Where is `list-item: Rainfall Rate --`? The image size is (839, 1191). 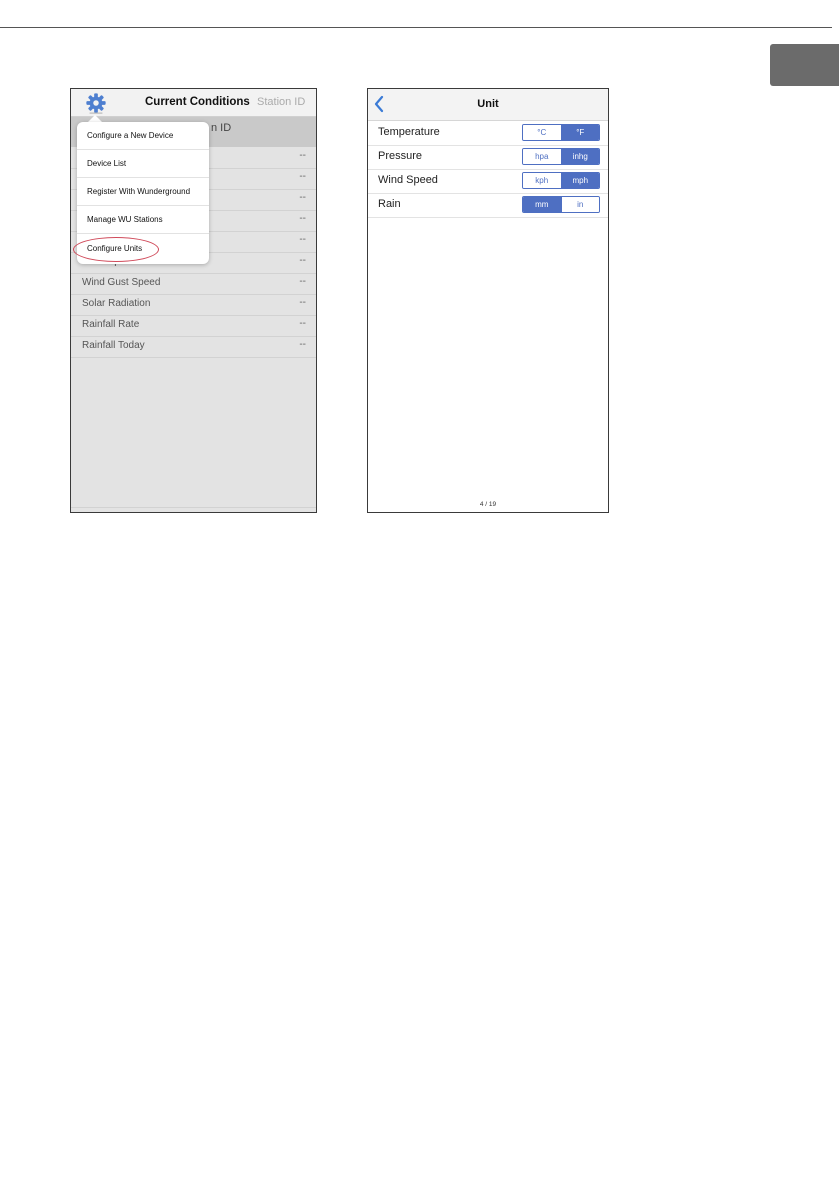
list-item: Rainfall Rate -- is located at coordinates (193, 326).